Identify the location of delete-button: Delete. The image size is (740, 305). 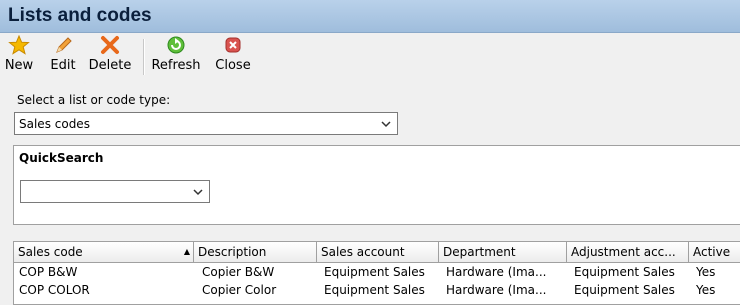
(110, 57).